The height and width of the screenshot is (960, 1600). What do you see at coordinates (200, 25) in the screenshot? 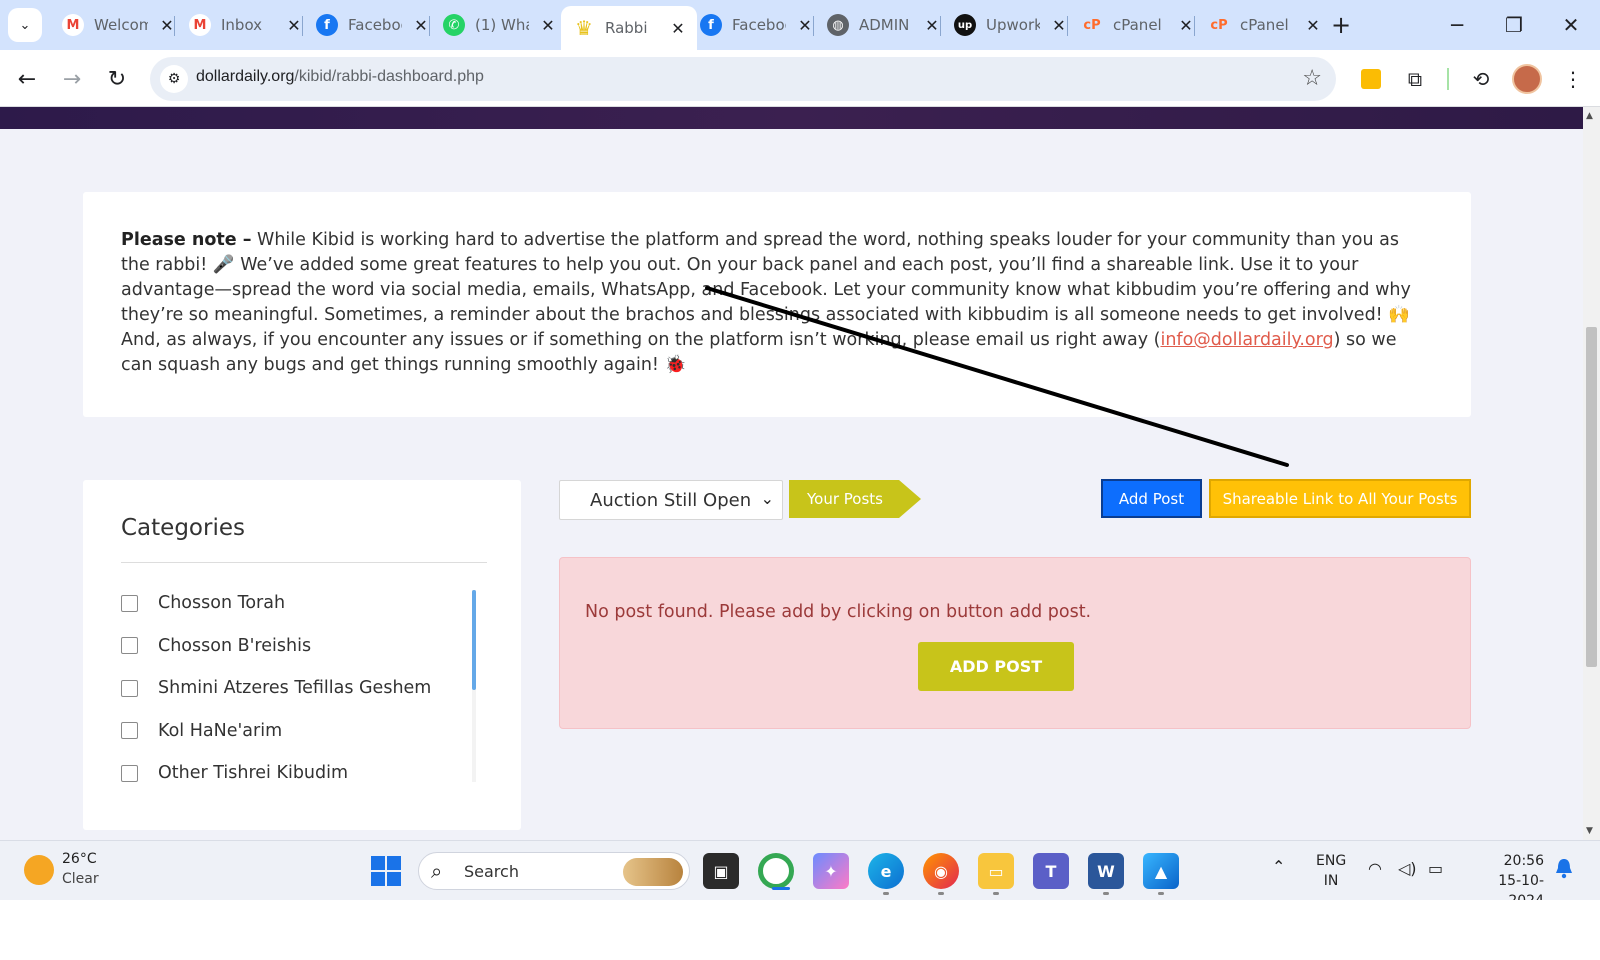
I see `gmail-icon: M` at bounding box center [200, 25].